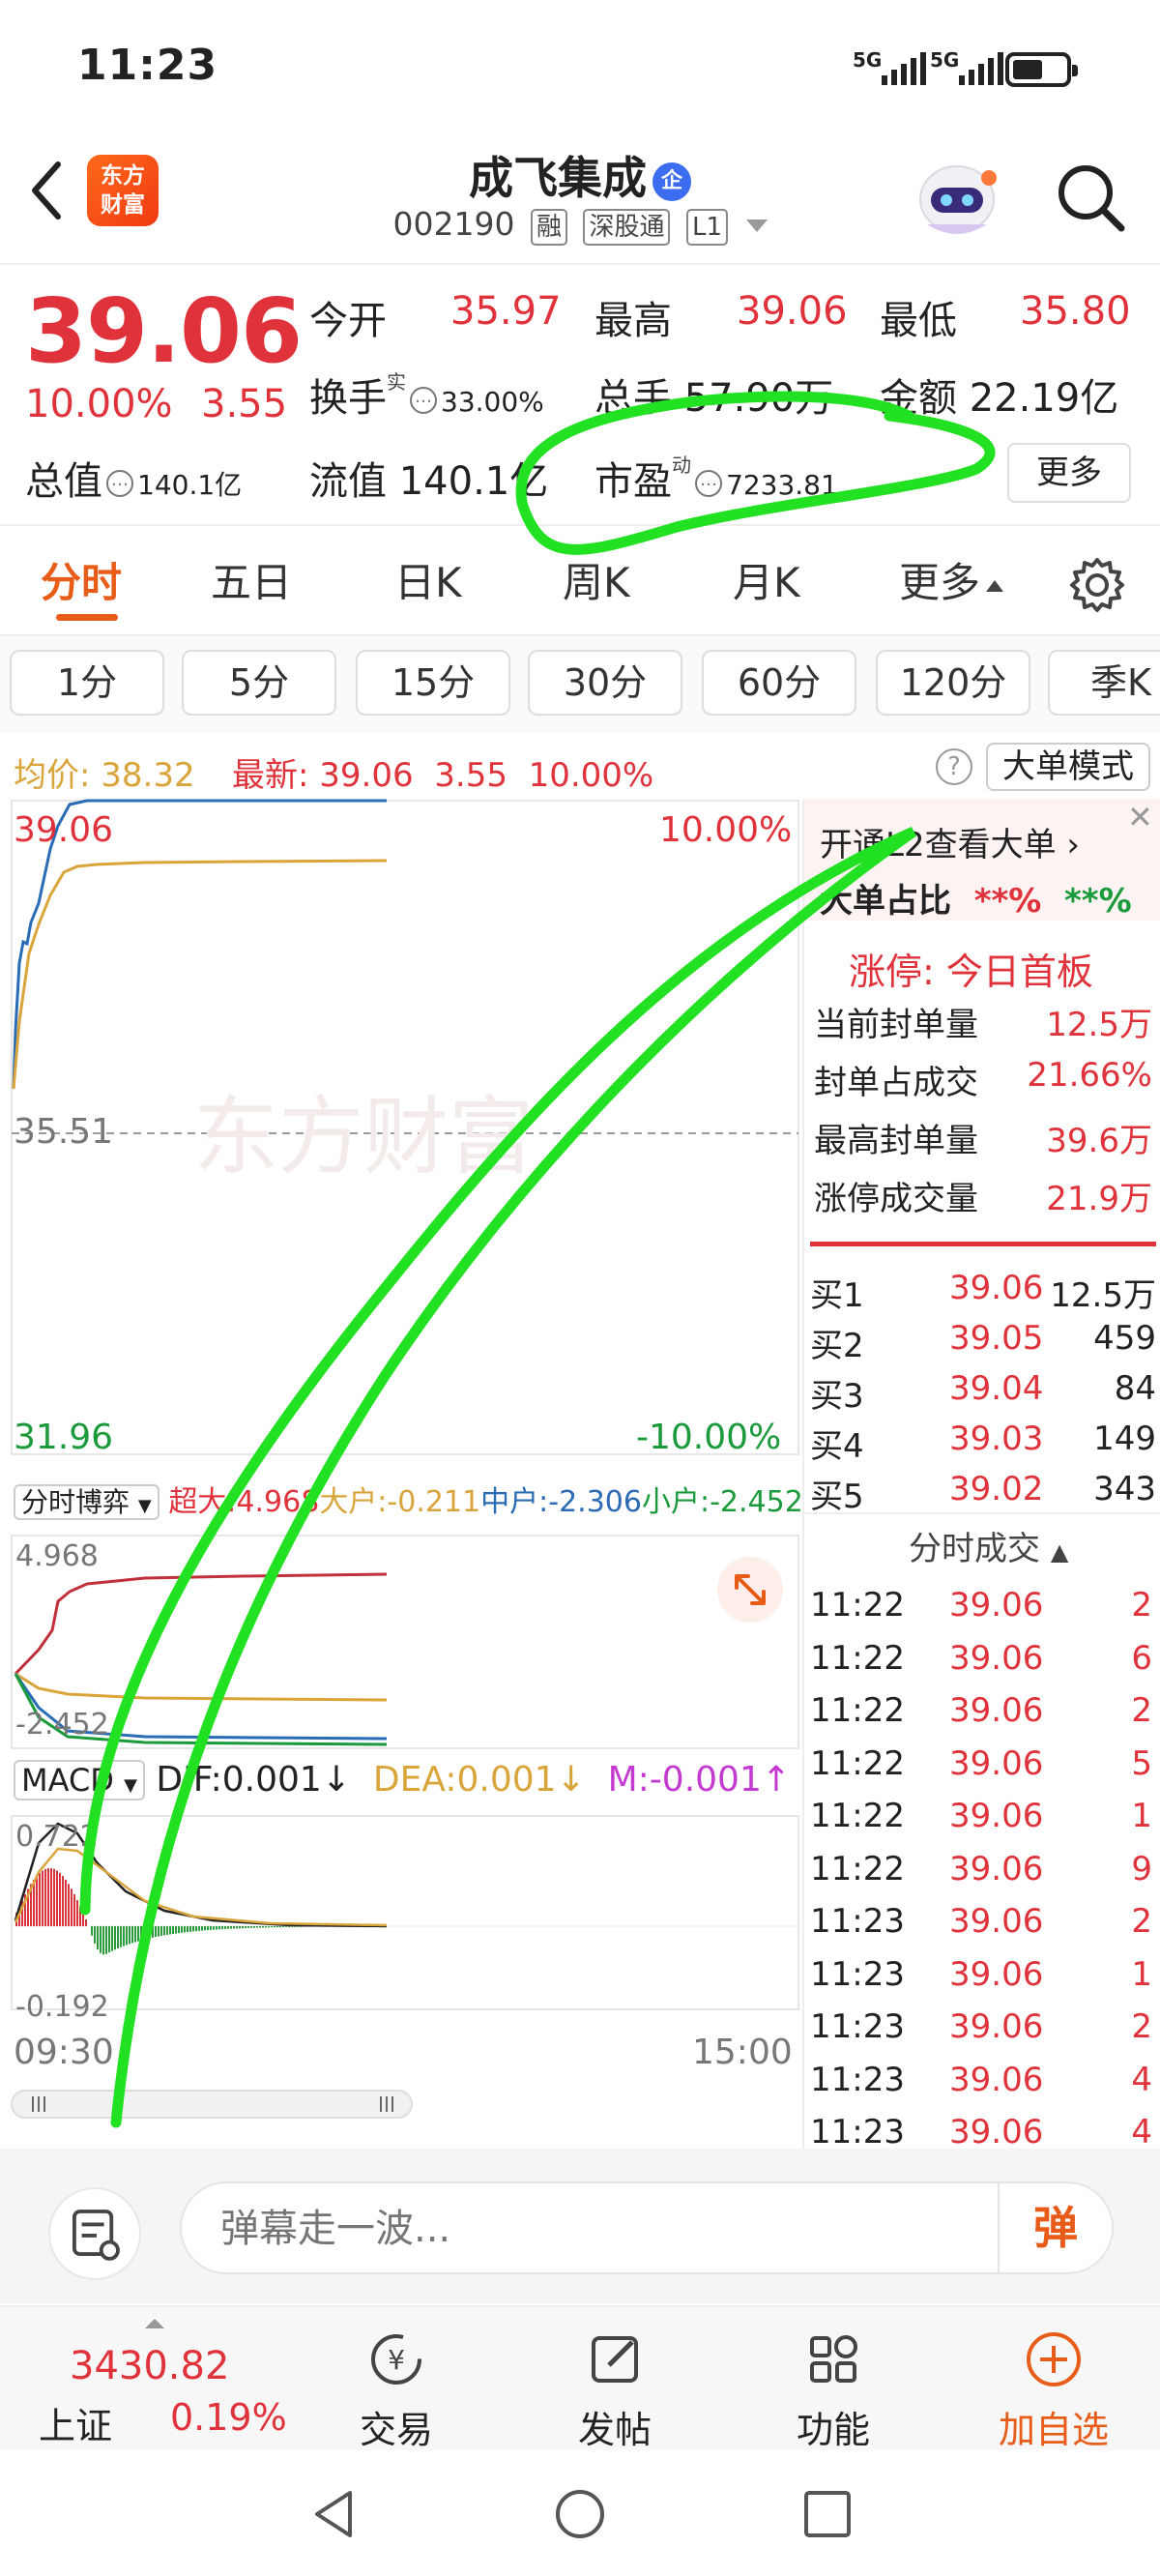  Describe the element at coordinates (957, 197) in the screenshot. I see `robot-assistant-icon` at that location.